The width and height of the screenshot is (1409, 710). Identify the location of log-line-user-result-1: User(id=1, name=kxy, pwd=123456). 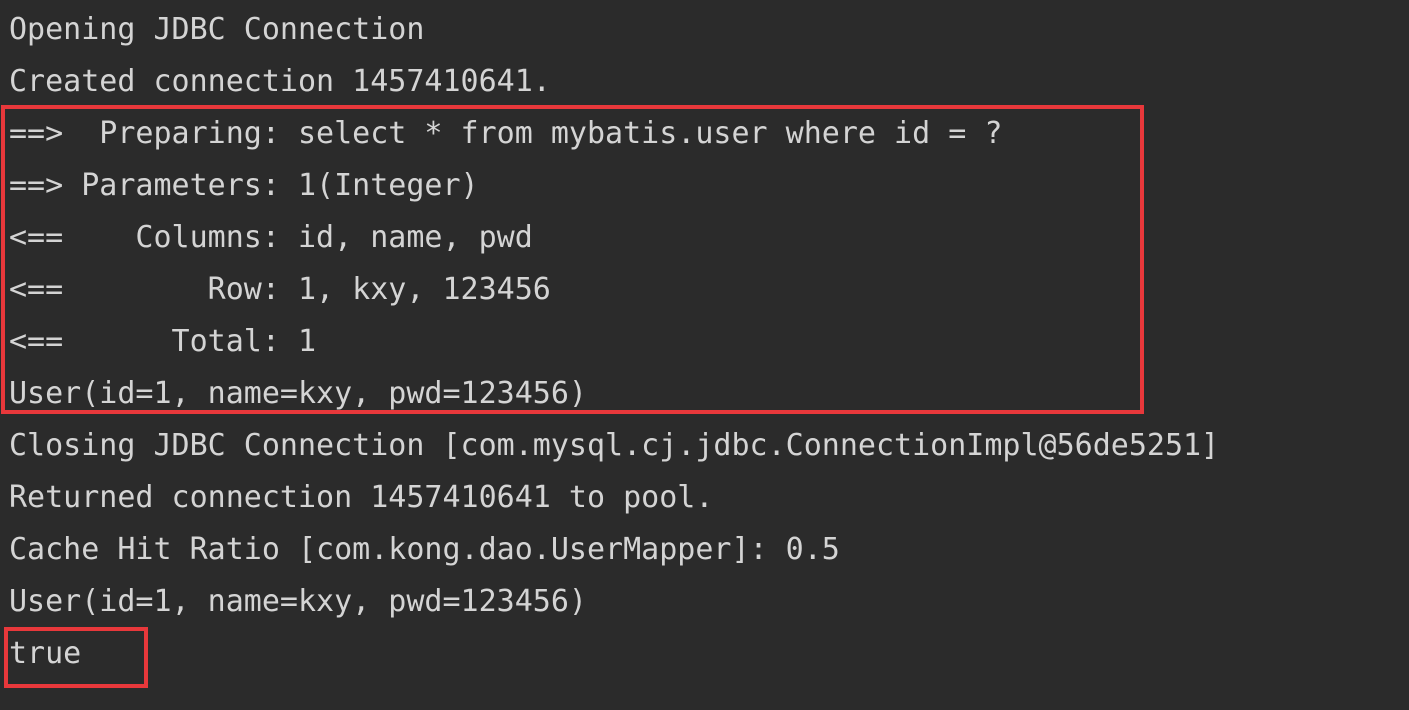
(298, 393).